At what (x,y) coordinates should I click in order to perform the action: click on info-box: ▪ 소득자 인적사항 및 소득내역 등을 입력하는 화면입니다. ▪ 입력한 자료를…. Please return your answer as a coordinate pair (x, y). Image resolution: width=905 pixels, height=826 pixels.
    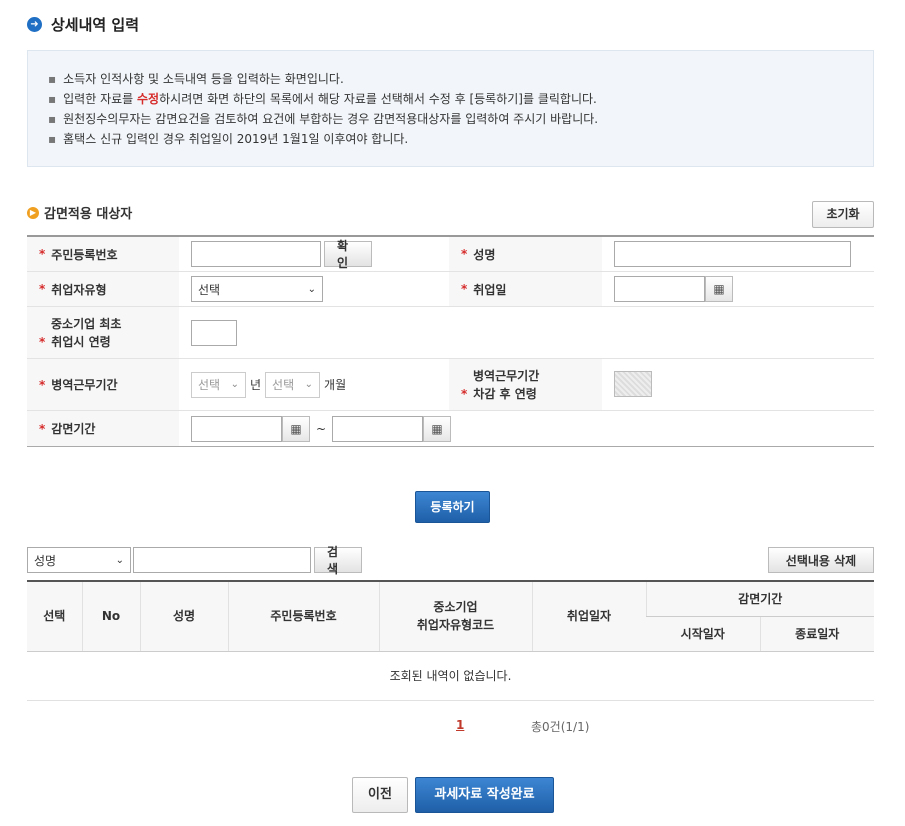
    Looking at the image, I should click on (450, 108).